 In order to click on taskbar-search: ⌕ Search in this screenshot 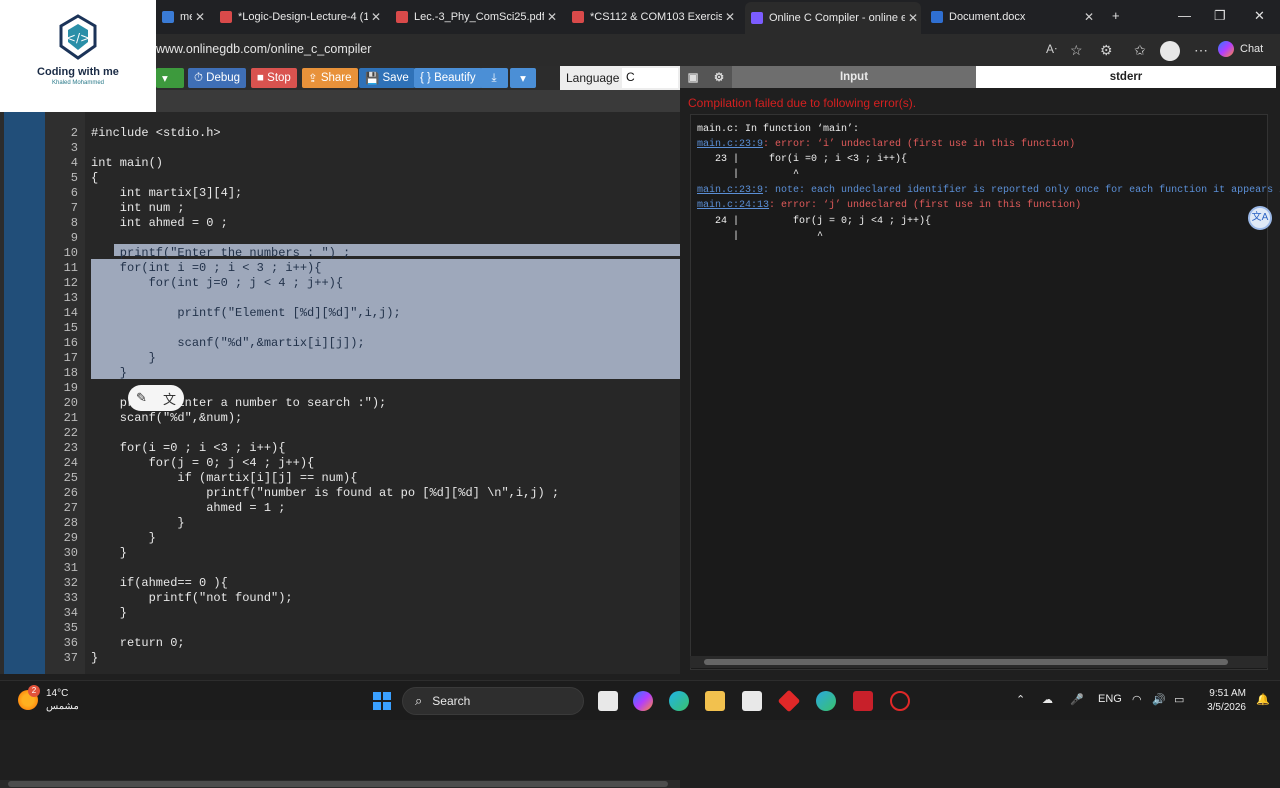, I will do `click(493, 701)`.